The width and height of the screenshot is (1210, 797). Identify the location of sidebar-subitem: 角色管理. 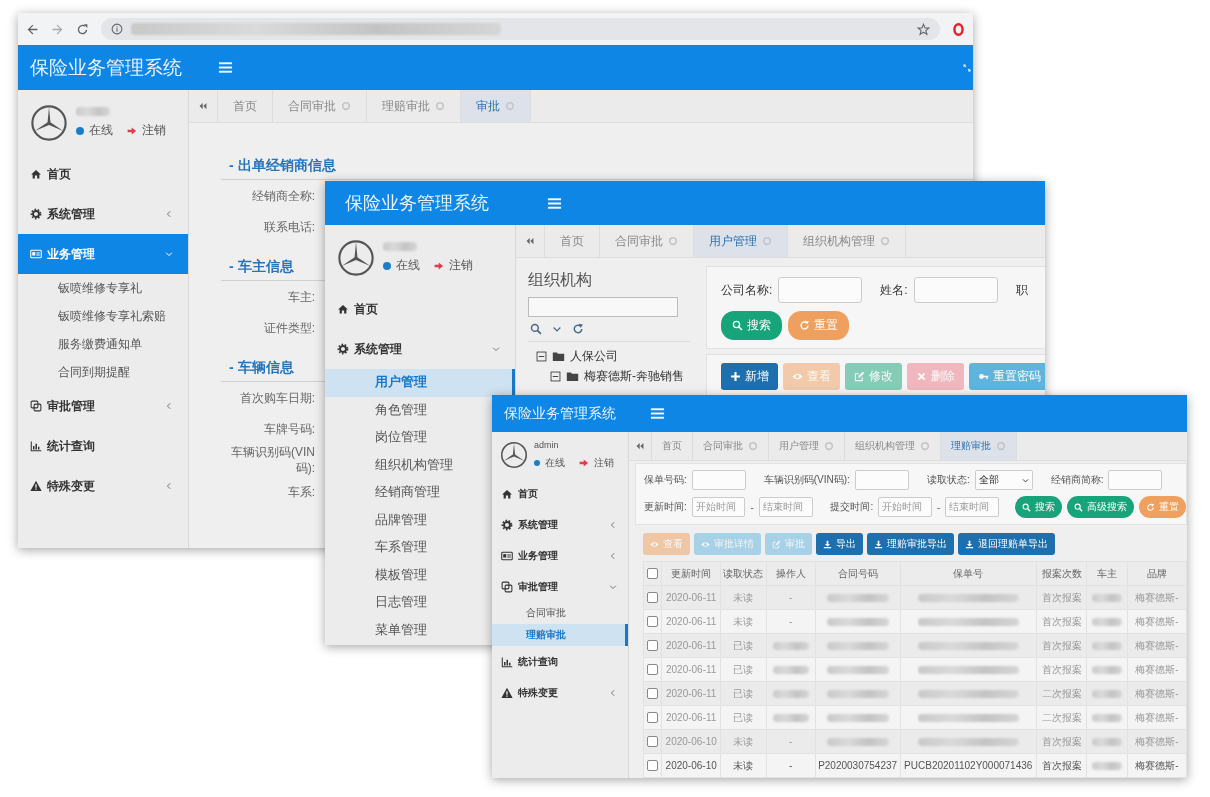
(376, 410).